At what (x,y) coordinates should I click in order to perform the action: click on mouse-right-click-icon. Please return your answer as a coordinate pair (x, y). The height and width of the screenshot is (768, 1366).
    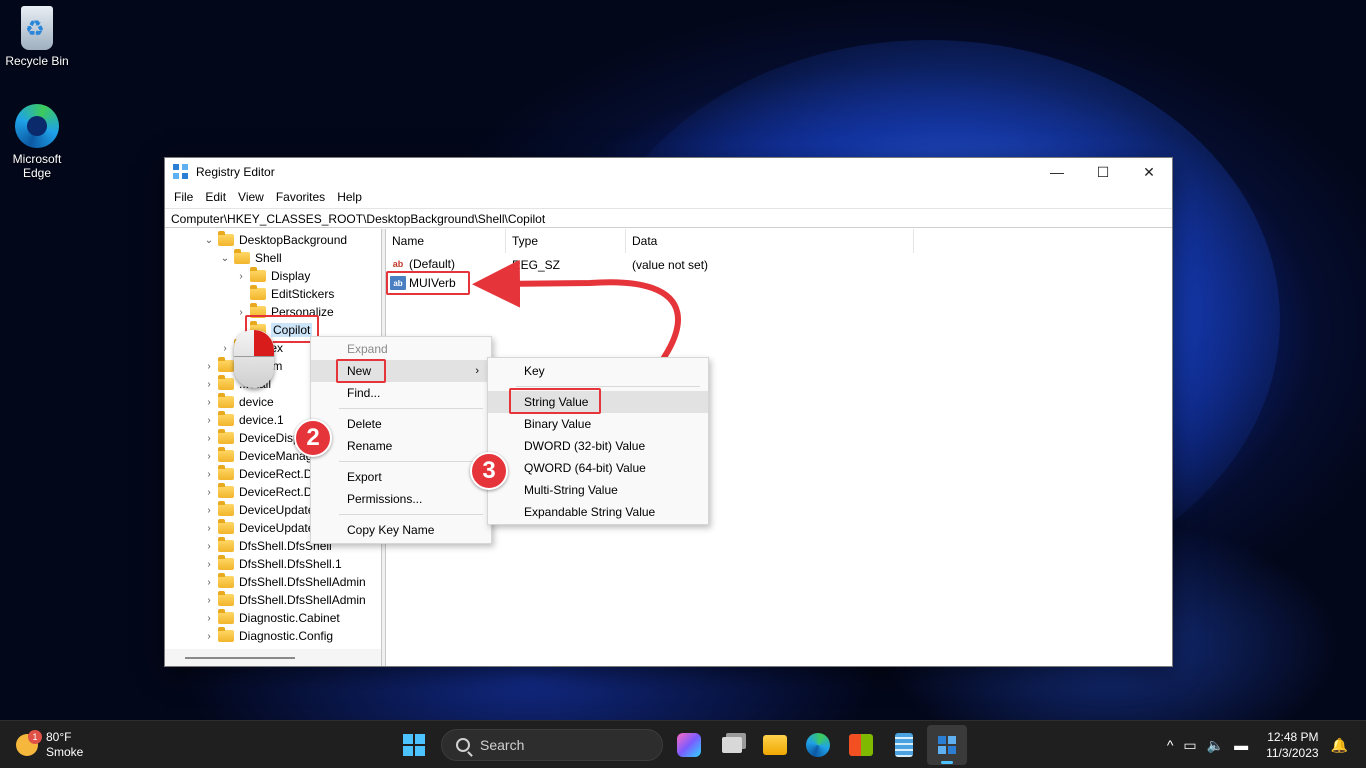
    Looking at the image, I should click on (254, 359).